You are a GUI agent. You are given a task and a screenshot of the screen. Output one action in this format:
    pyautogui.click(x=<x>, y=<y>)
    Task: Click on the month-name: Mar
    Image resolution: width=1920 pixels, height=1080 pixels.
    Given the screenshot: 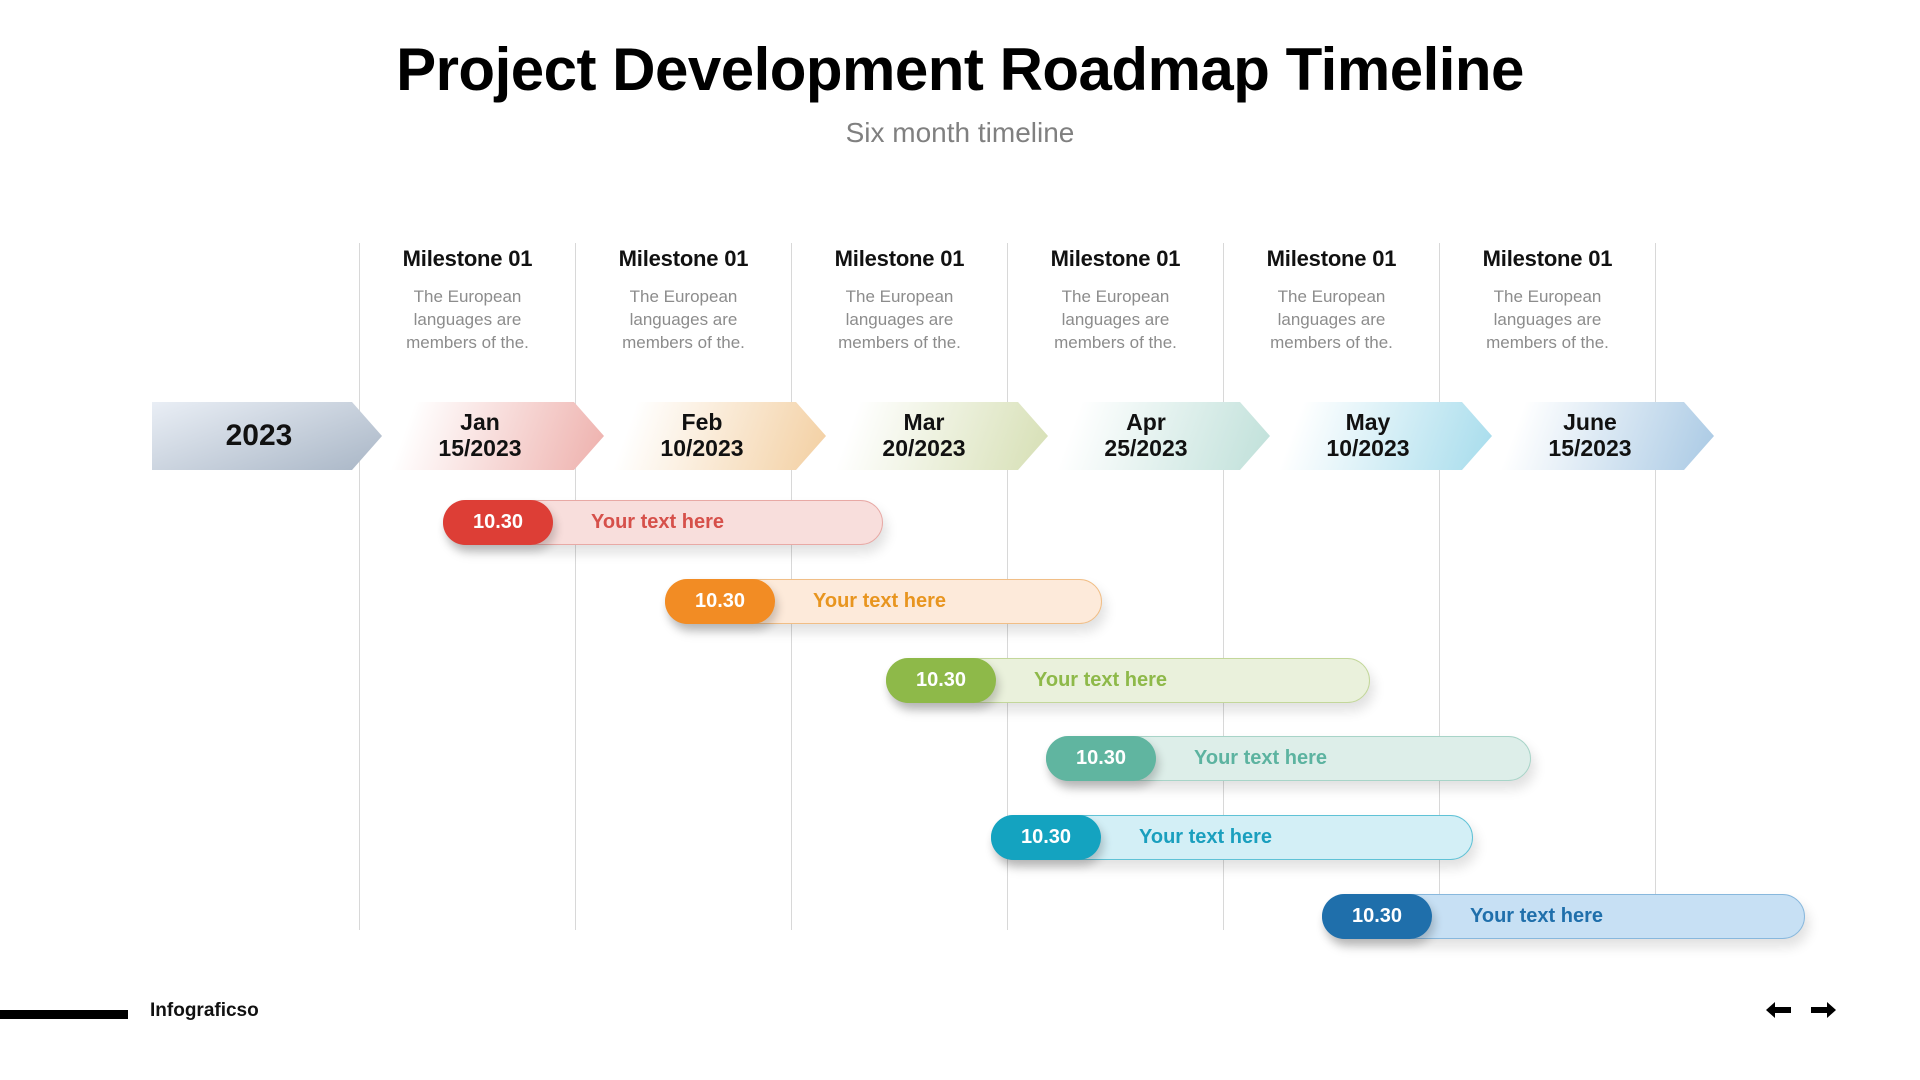 What is the action you would take?
    pyautogui.click(x=924, y=422)
    